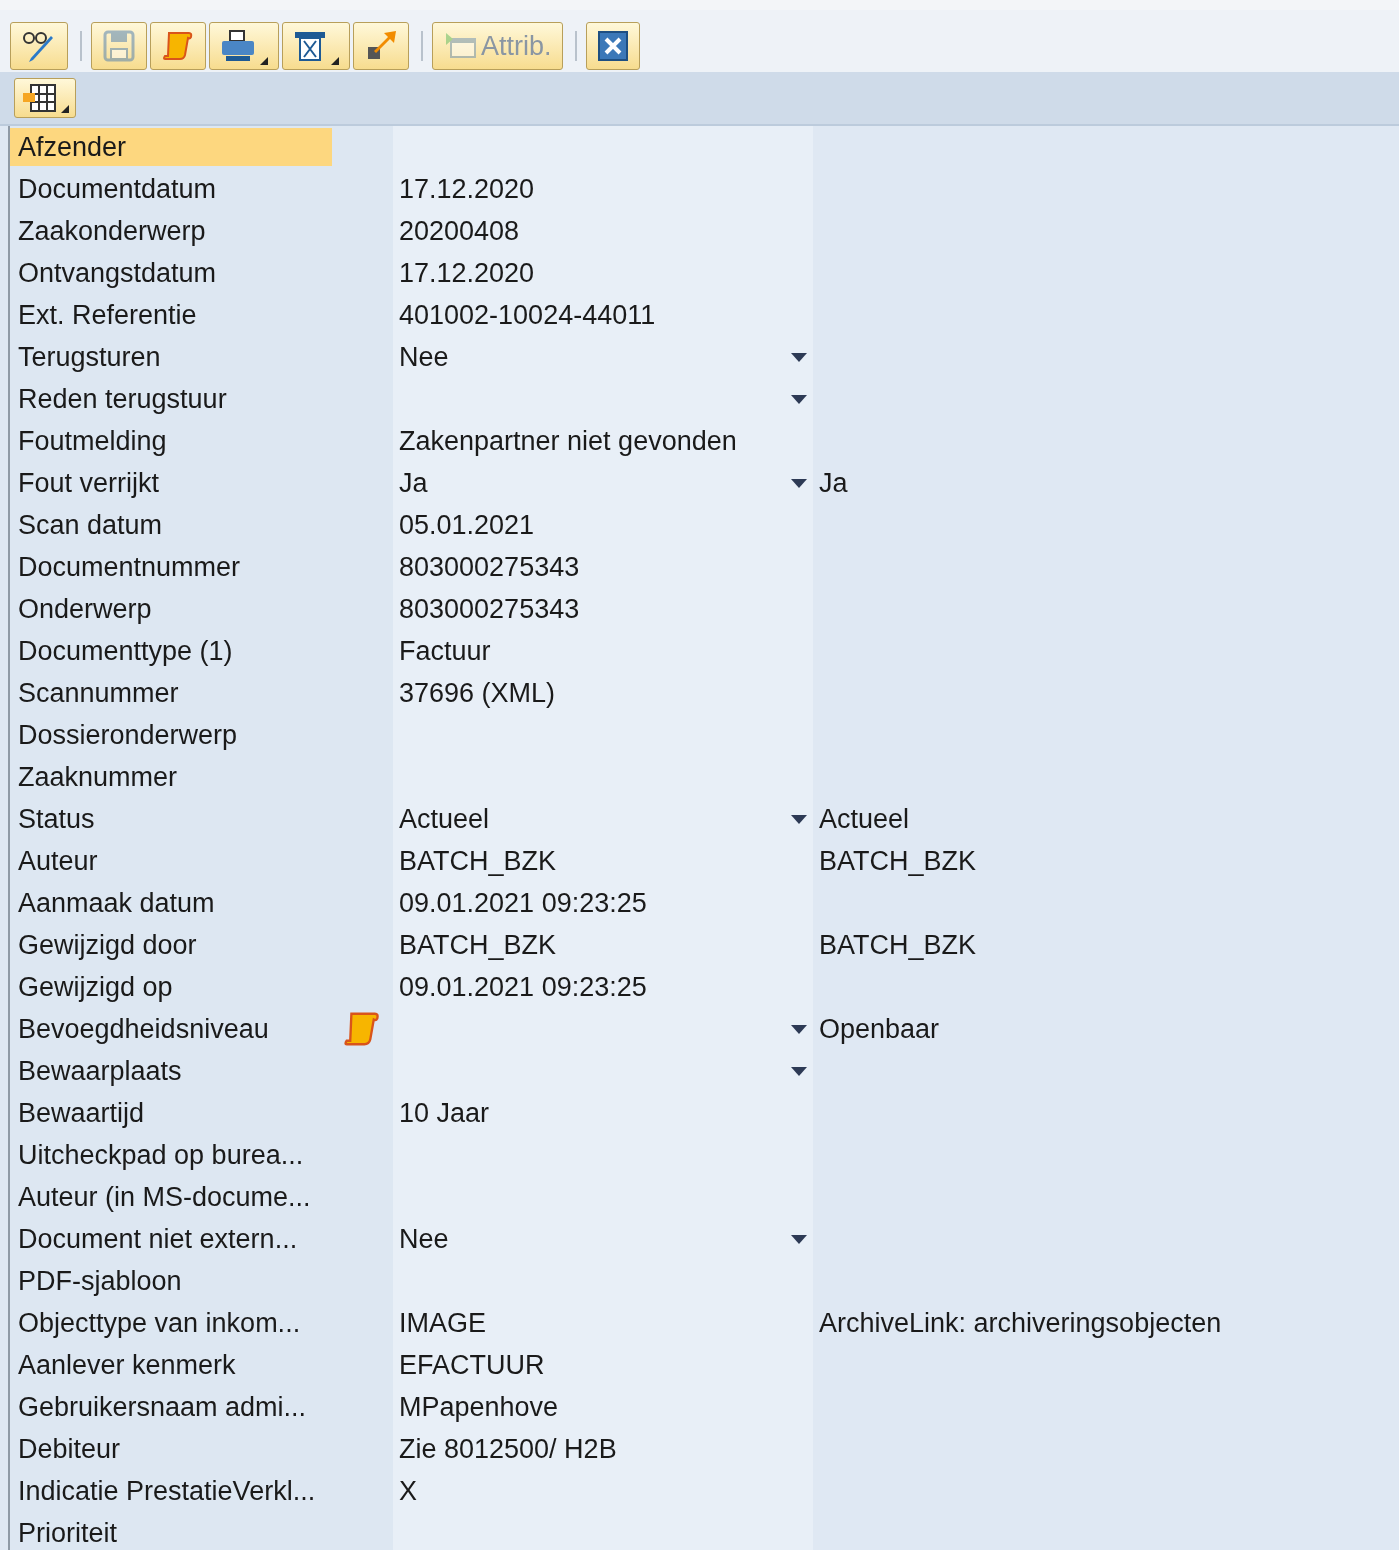 The height and width of the screenshot is (1550, 1399). What do you see at coordinates (171, 399) in the screenshot?
I see `field-label: Reden terugstuur` at bounding box center [171, 399].